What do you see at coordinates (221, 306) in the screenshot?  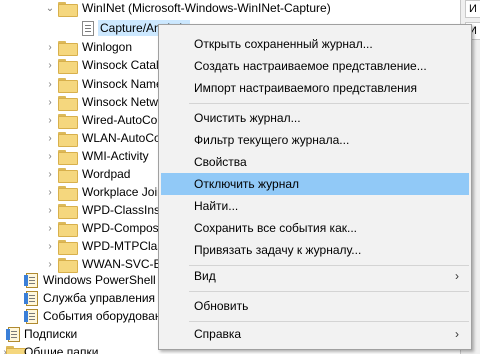 I see `menu-item-label: Обновить` at bounding box center [221, 306].